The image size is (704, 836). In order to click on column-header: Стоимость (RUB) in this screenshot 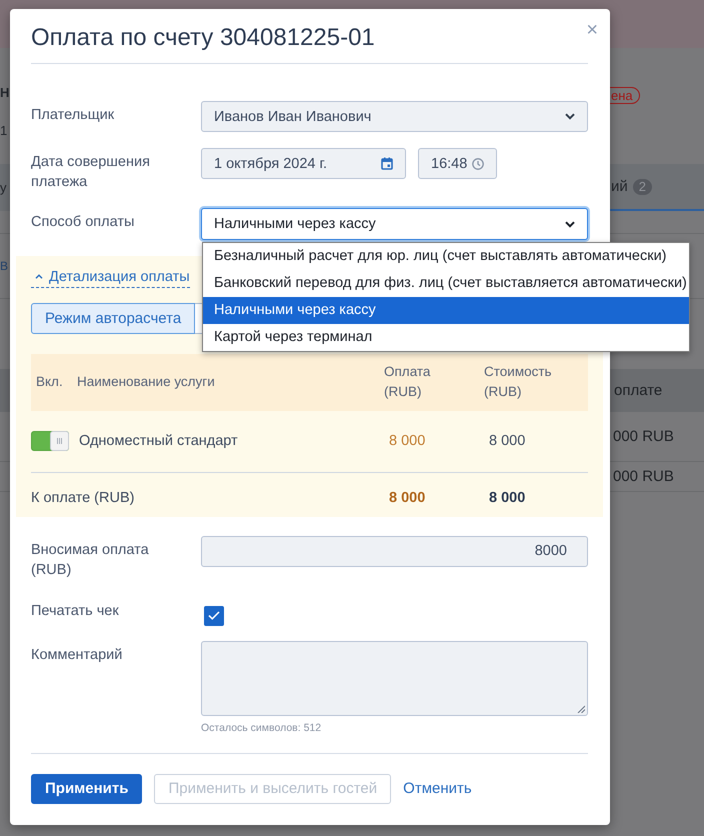, I will do `click(518, 382)`.